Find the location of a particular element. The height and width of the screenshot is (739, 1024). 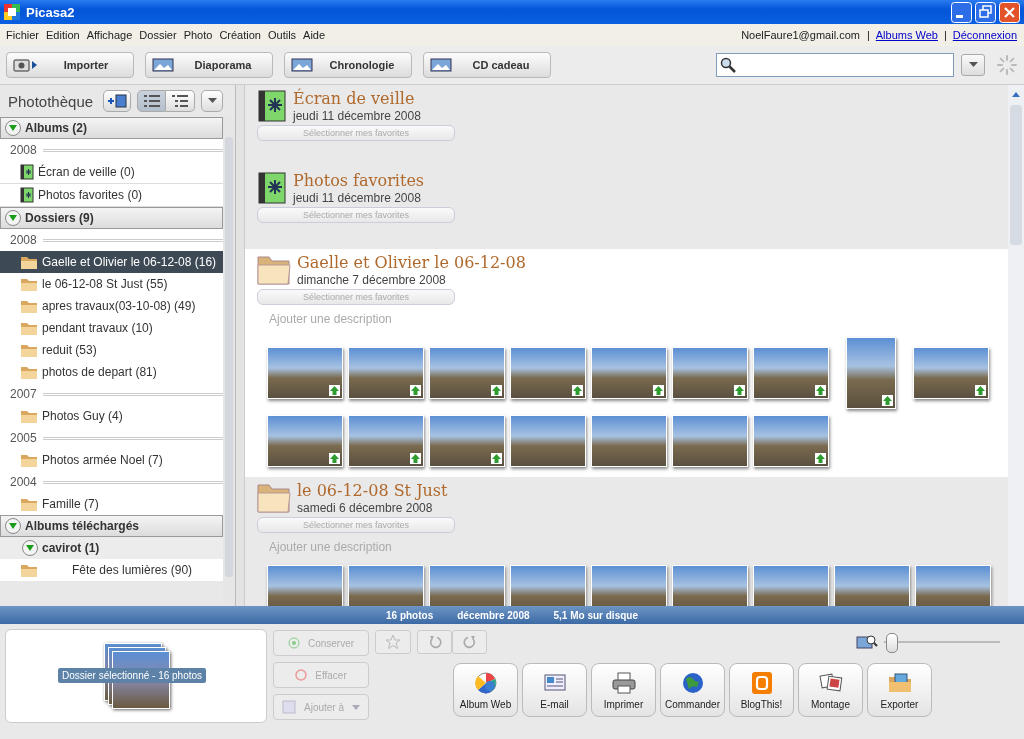

action-button: Montage is located at coordinates (830, 690).